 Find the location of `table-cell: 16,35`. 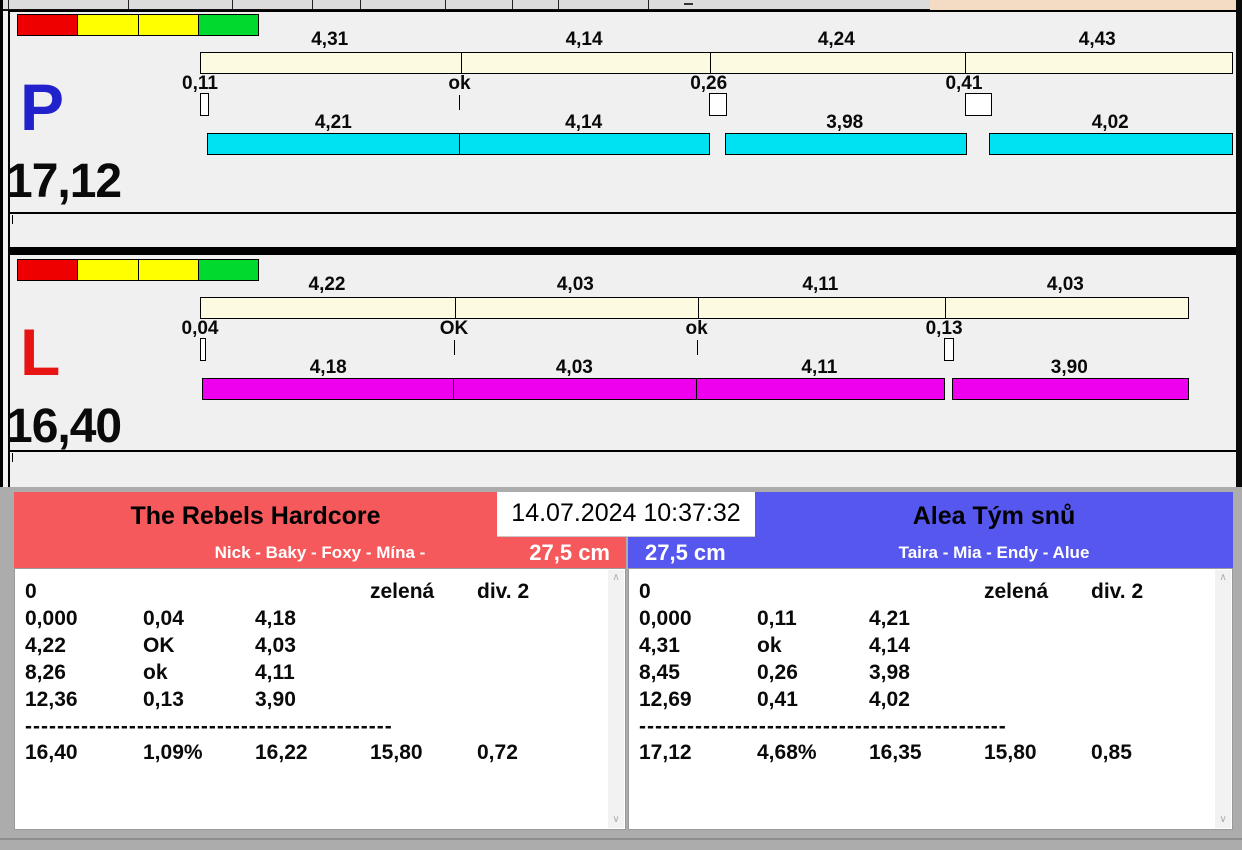

table-cell: 16,35 is located at coordinates (895, 752).